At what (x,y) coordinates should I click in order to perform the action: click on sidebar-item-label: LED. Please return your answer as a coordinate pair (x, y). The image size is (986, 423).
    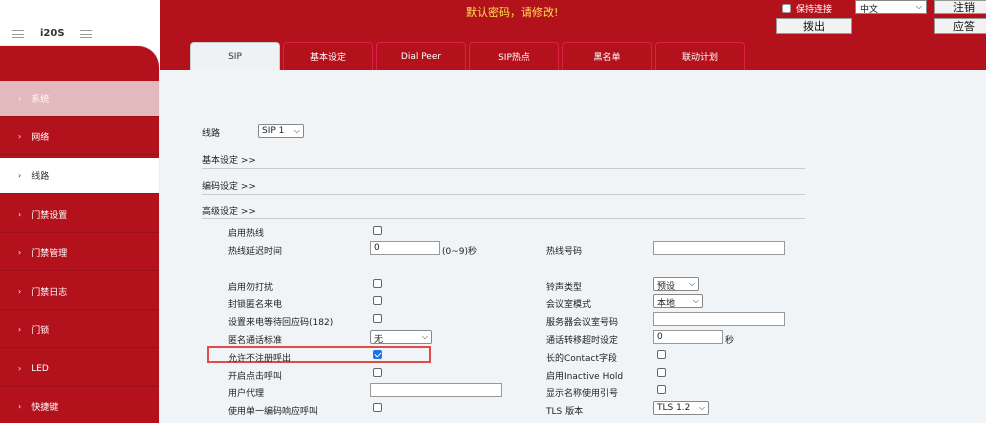
    Looking at the image, I should click on (40, 368).